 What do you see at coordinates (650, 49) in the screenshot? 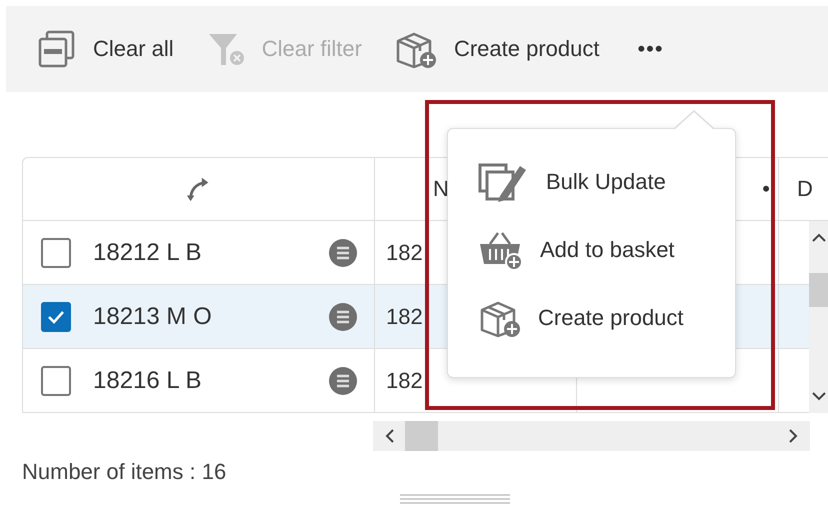
I see `more-button: •••` at bounding box center [650, 49].